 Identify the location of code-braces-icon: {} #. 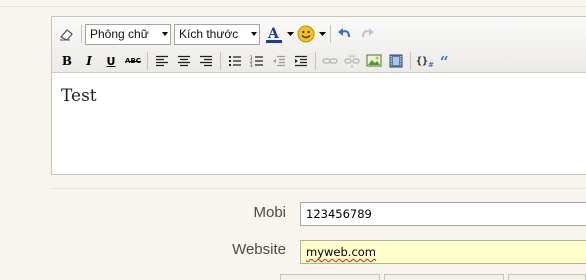
(425, 62).